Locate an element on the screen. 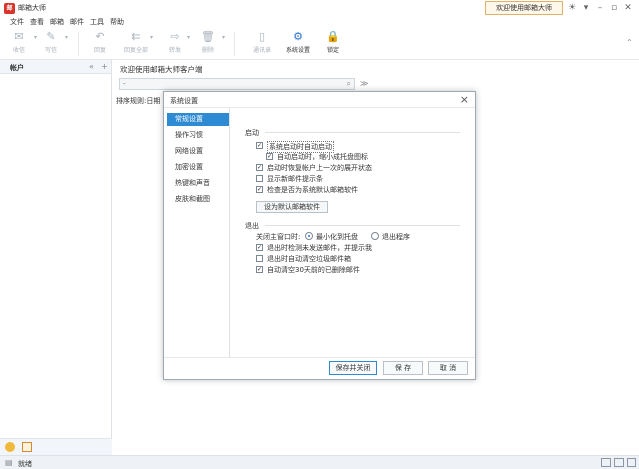 The height and width of the screenshot is (469, 639). app-logo: 邮 is located at coordinates (9, 8).